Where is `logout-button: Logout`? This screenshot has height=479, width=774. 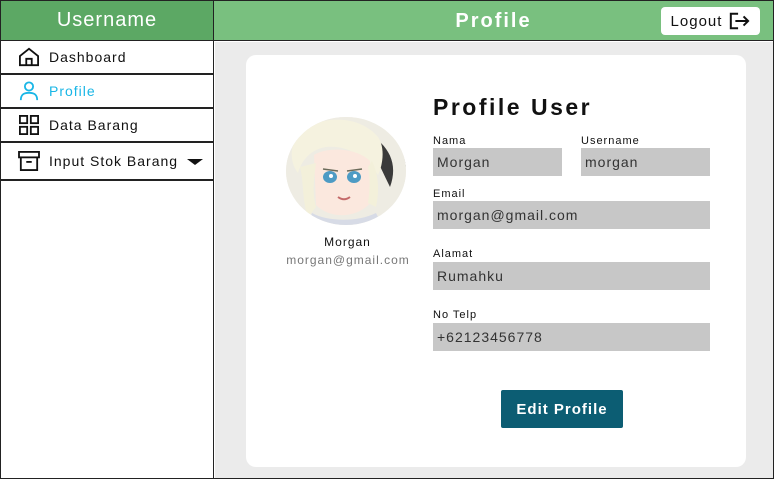
logout-button: Logout is located at coordinates (710, 21).